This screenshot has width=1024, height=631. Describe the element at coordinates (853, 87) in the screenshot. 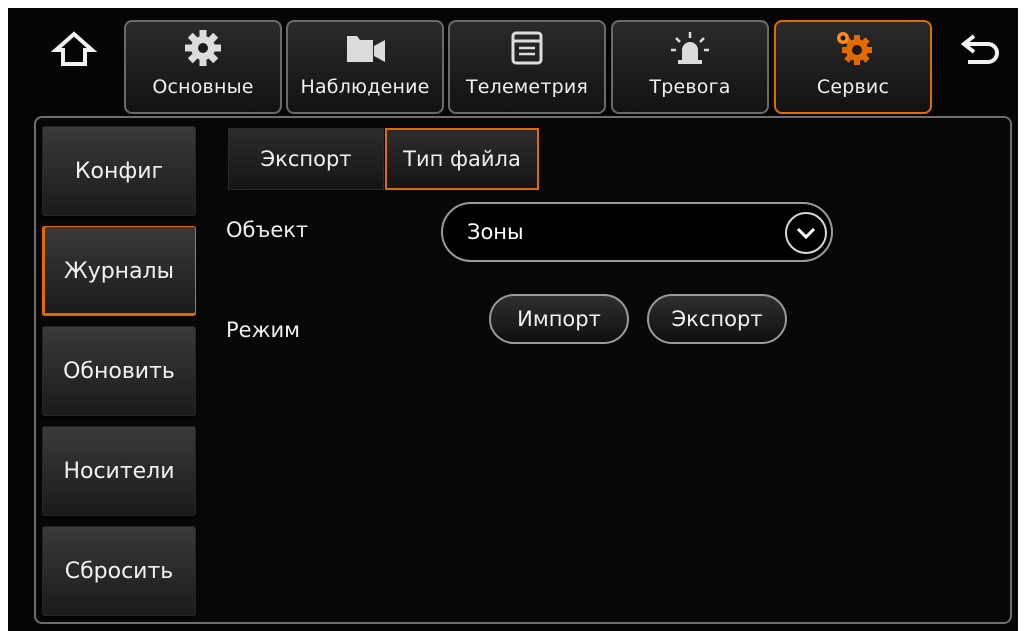

I see `tab-label: Сервис` at that location.